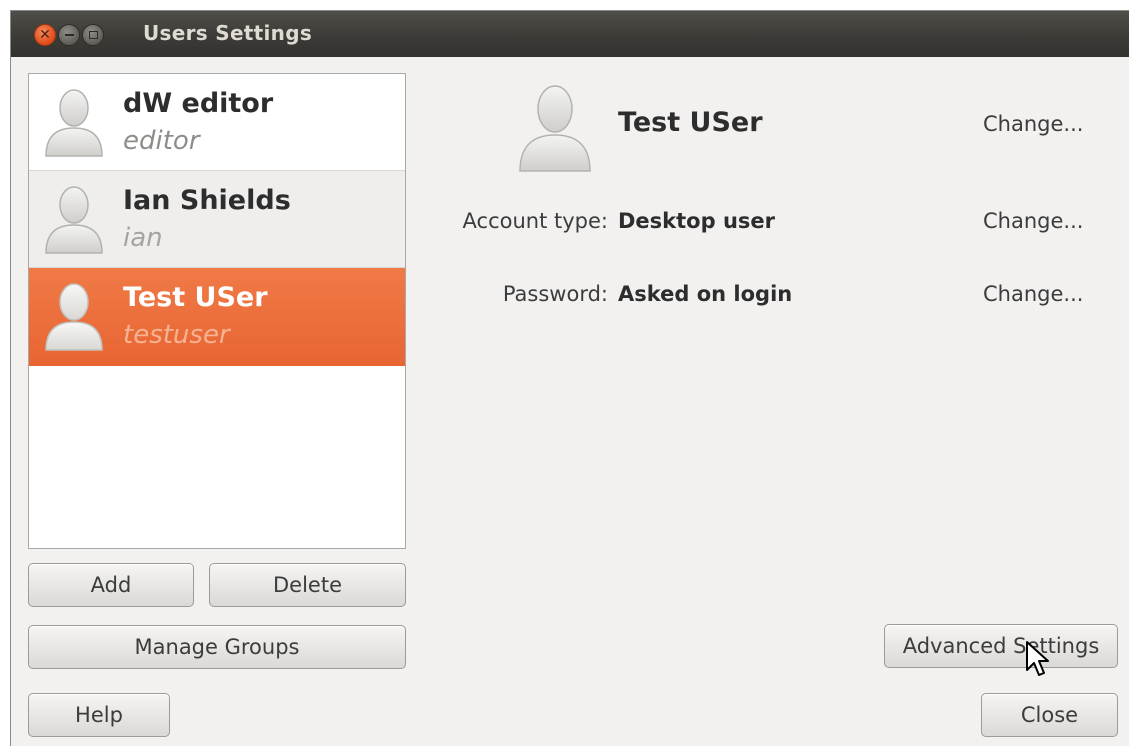 This screenshot has width=1129, height=746. What do you see at coordinates (195, 297) in the screenshot?
I see `user-name: Test USer` at bounding box center [195, 297].